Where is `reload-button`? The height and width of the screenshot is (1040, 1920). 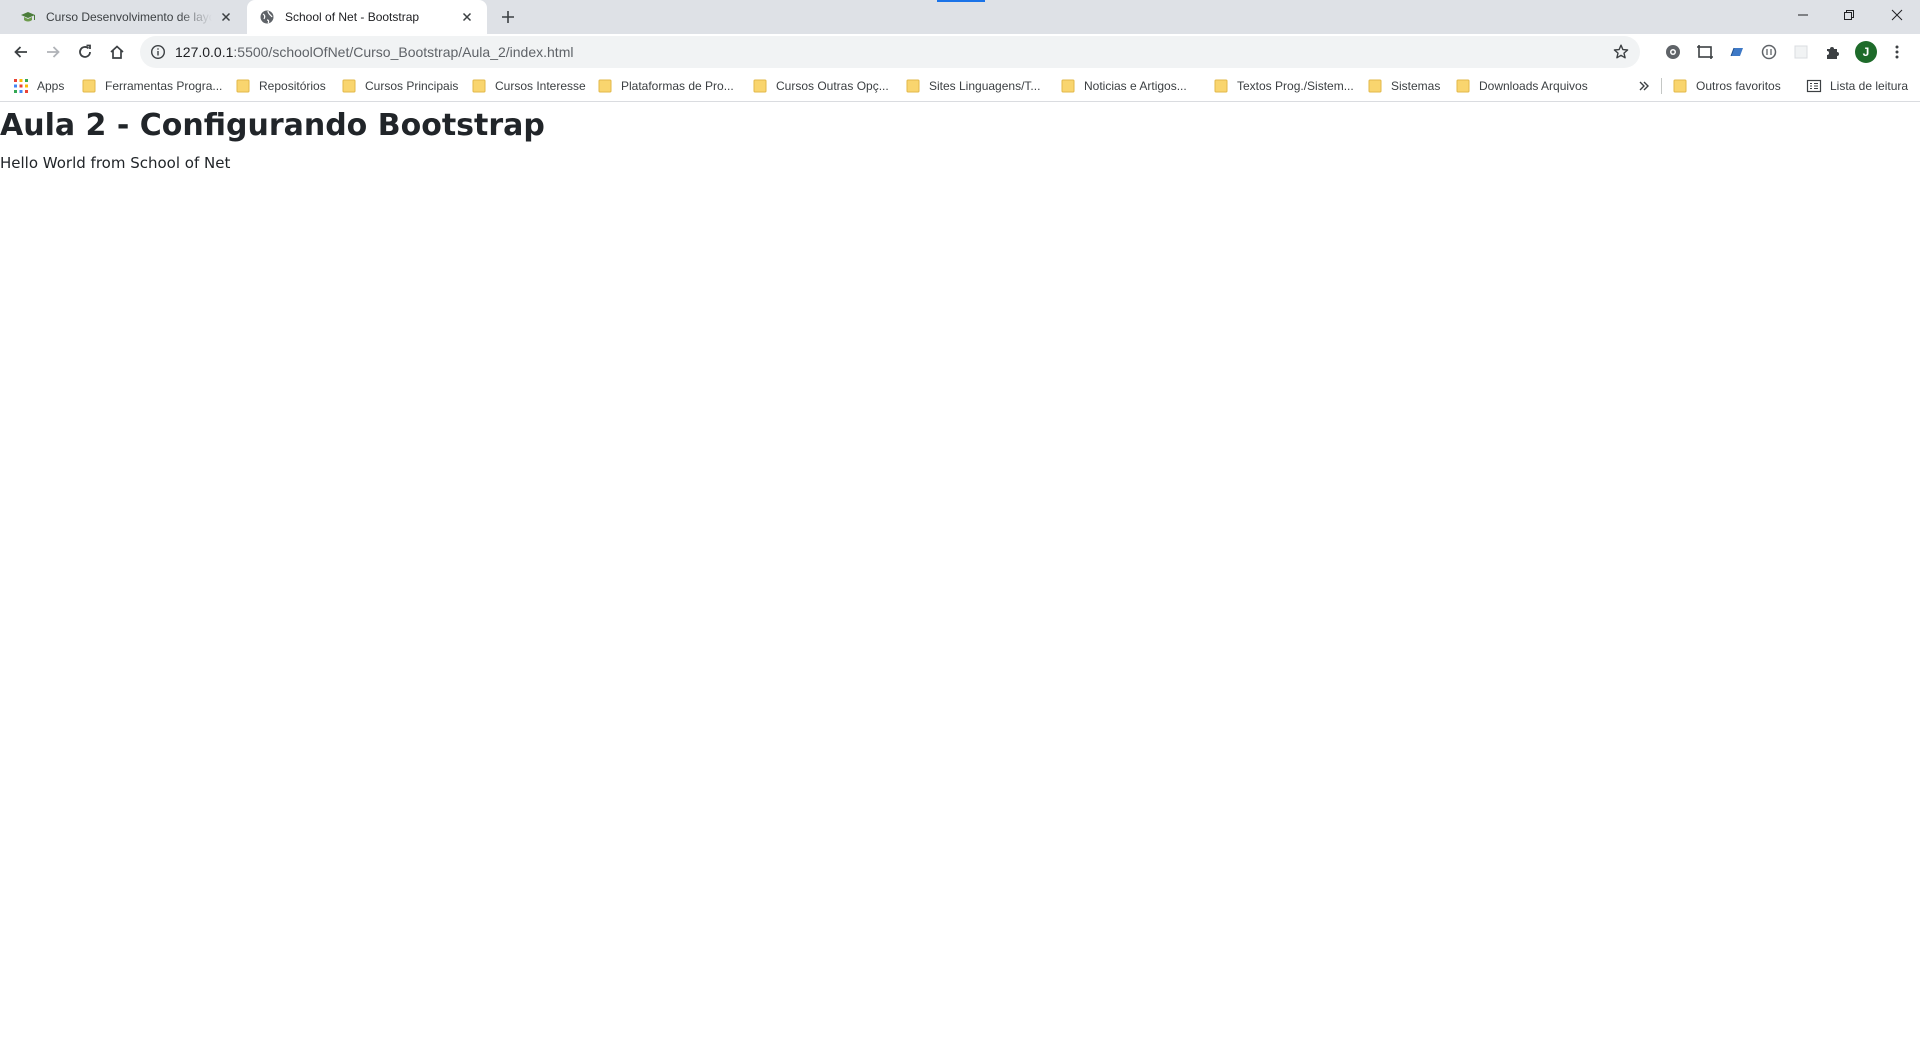
reload-button is located at coordinates (85, 52).